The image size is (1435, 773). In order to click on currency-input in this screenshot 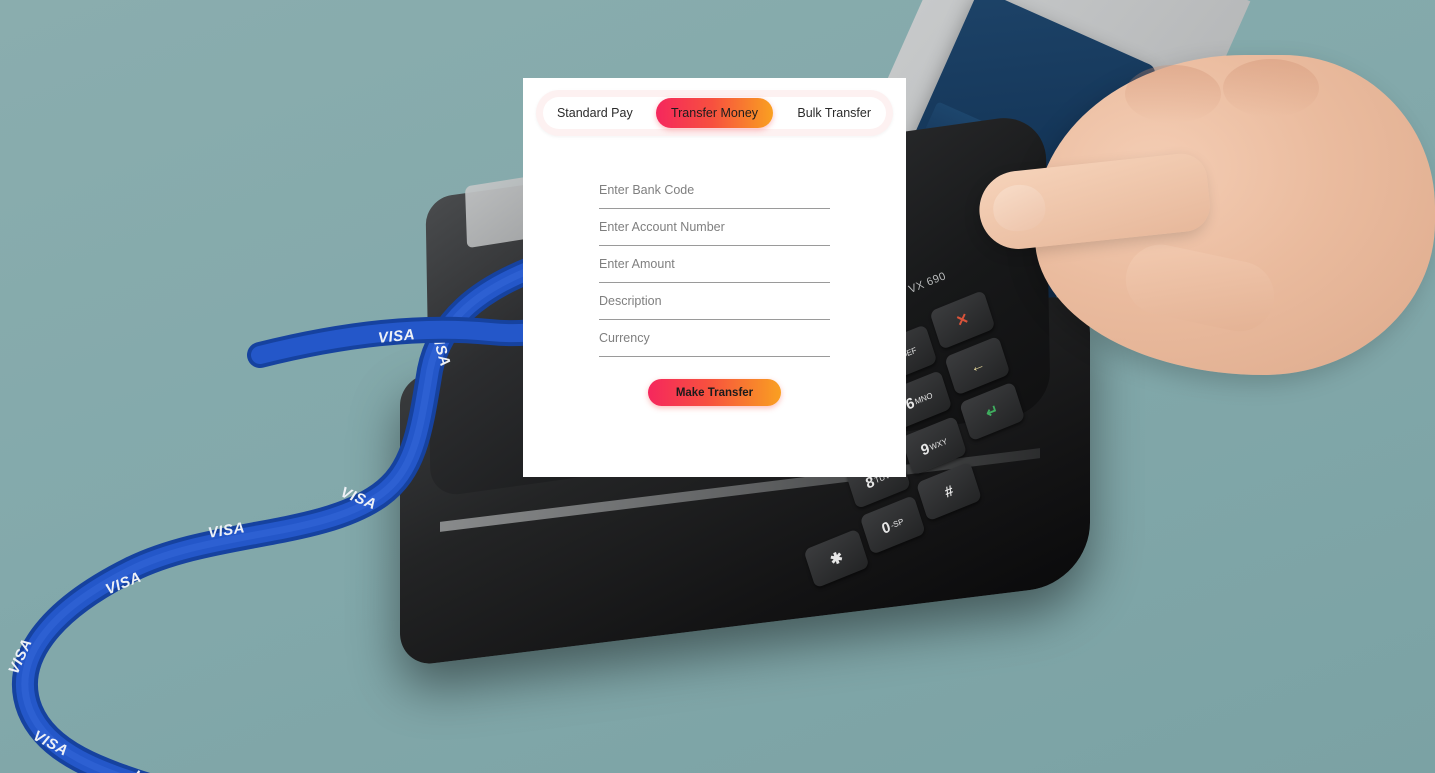, I will do `click(714, 338)`.